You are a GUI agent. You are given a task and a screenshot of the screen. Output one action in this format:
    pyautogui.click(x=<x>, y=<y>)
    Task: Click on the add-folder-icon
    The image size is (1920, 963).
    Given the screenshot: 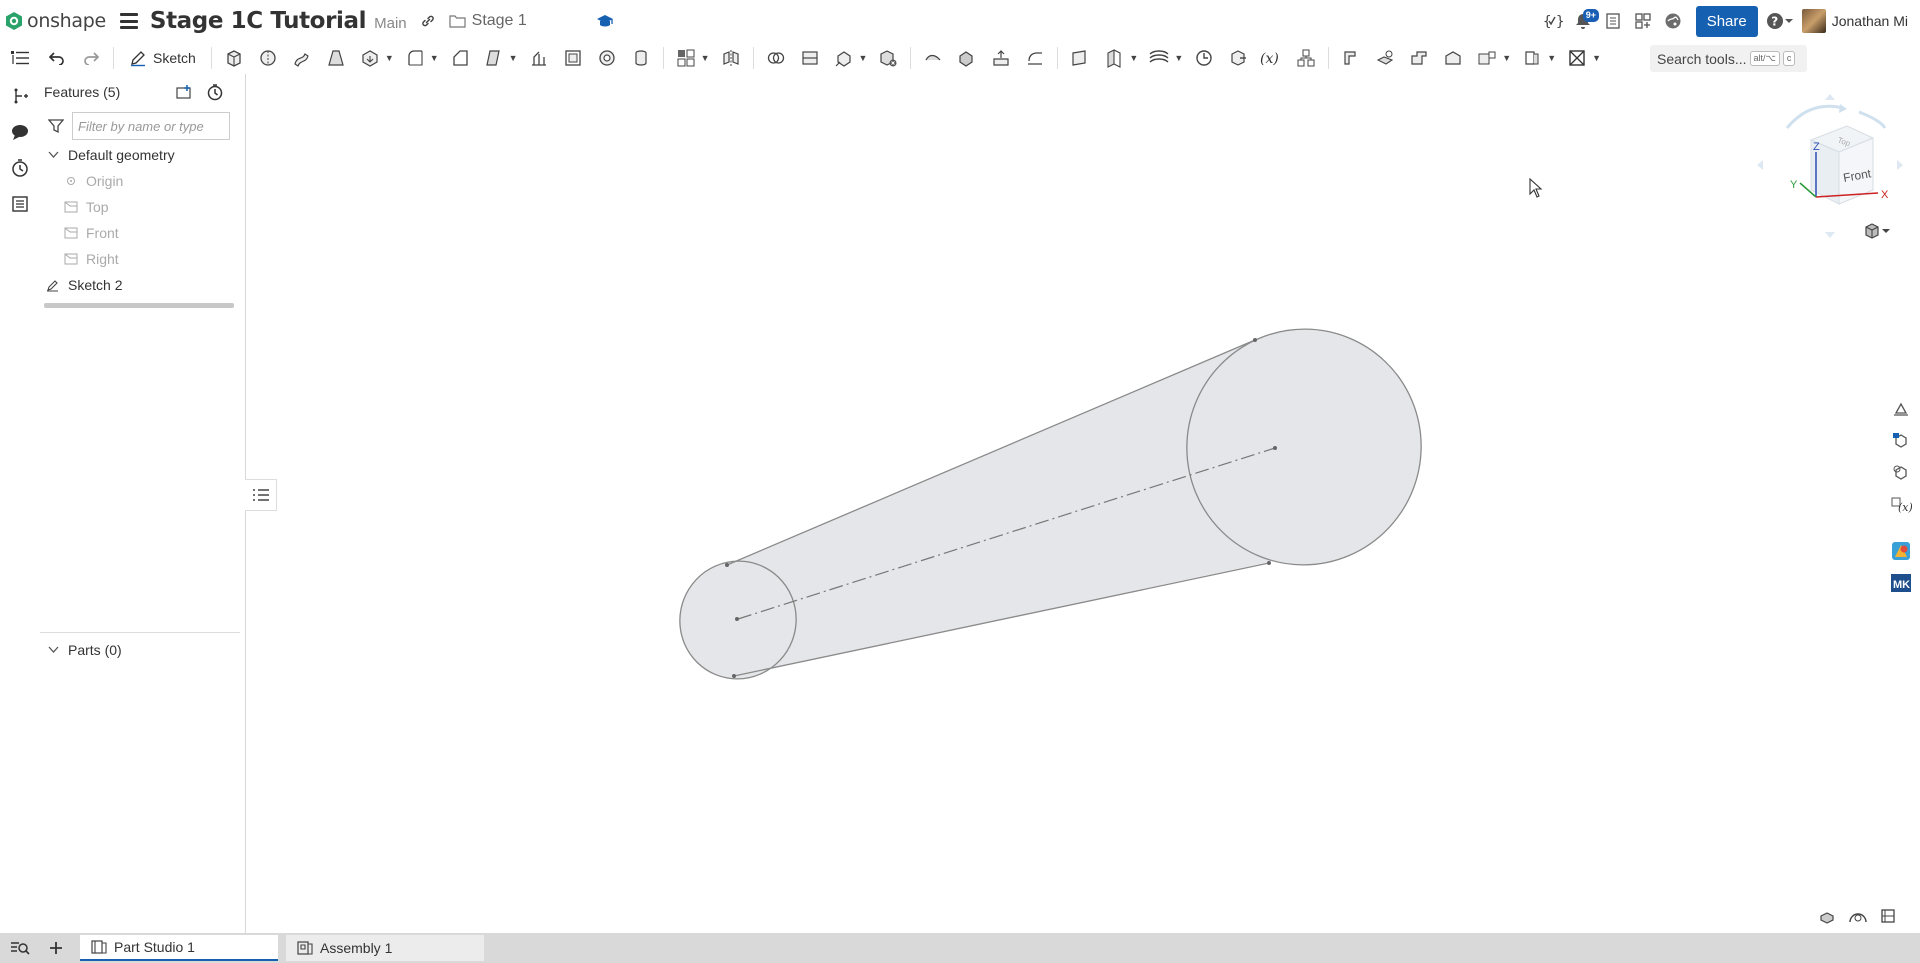 What is the action you would take?
    pyautogui.click(x=185, y=94)
    